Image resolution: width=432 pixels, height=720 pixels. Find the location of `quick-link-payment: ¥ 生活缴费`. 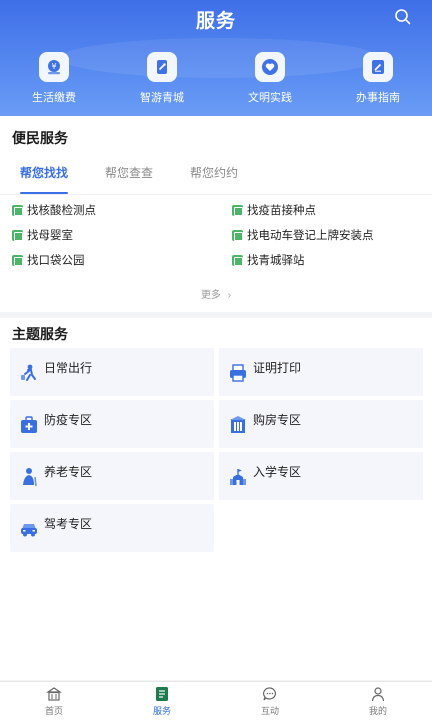

quick-link-payment: ¥ 生活缴费 is located at coordinates (54, 78).